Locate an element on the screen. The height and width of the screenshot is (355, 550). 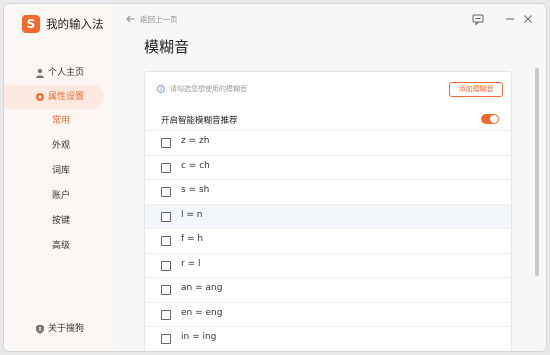
smart-fuzzy-toggle is located at coordinates (490, 119).